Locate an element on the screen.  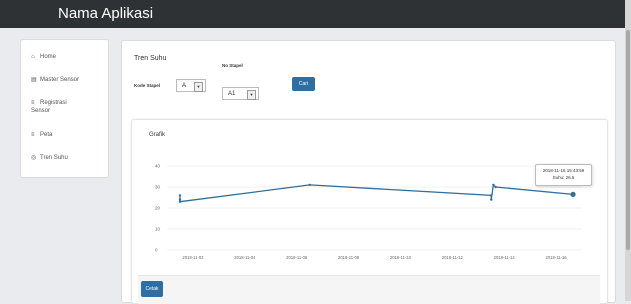
x-tick-label: 2018-11-08 is located at coordinates (349, 257).